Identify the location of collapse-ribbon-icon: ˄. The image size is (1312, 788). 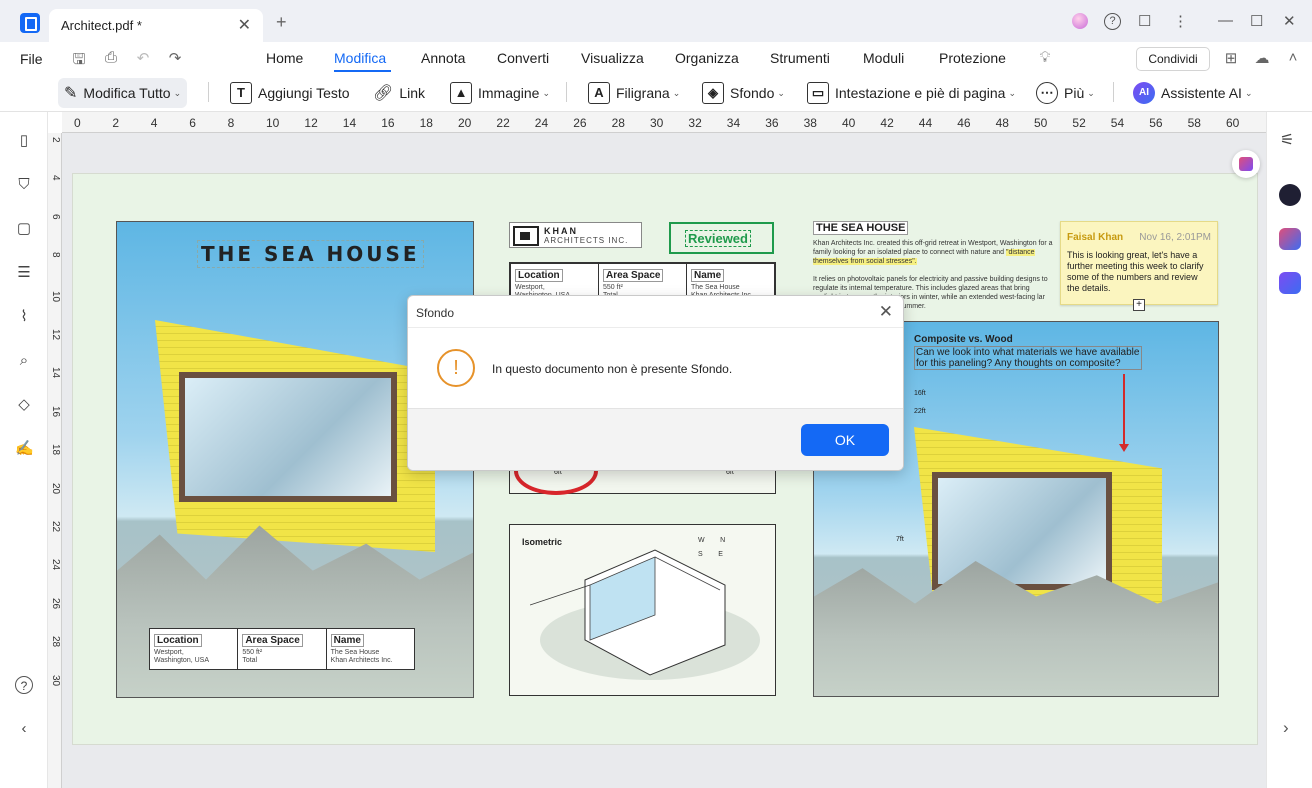
(1293, 58).